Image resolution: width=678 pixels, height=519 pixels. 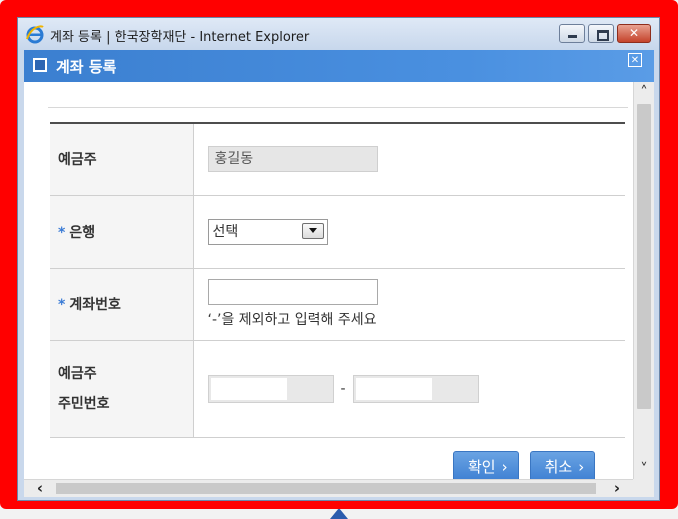 I want to click on resident-number-fields: -, so click(x=416, y=388).